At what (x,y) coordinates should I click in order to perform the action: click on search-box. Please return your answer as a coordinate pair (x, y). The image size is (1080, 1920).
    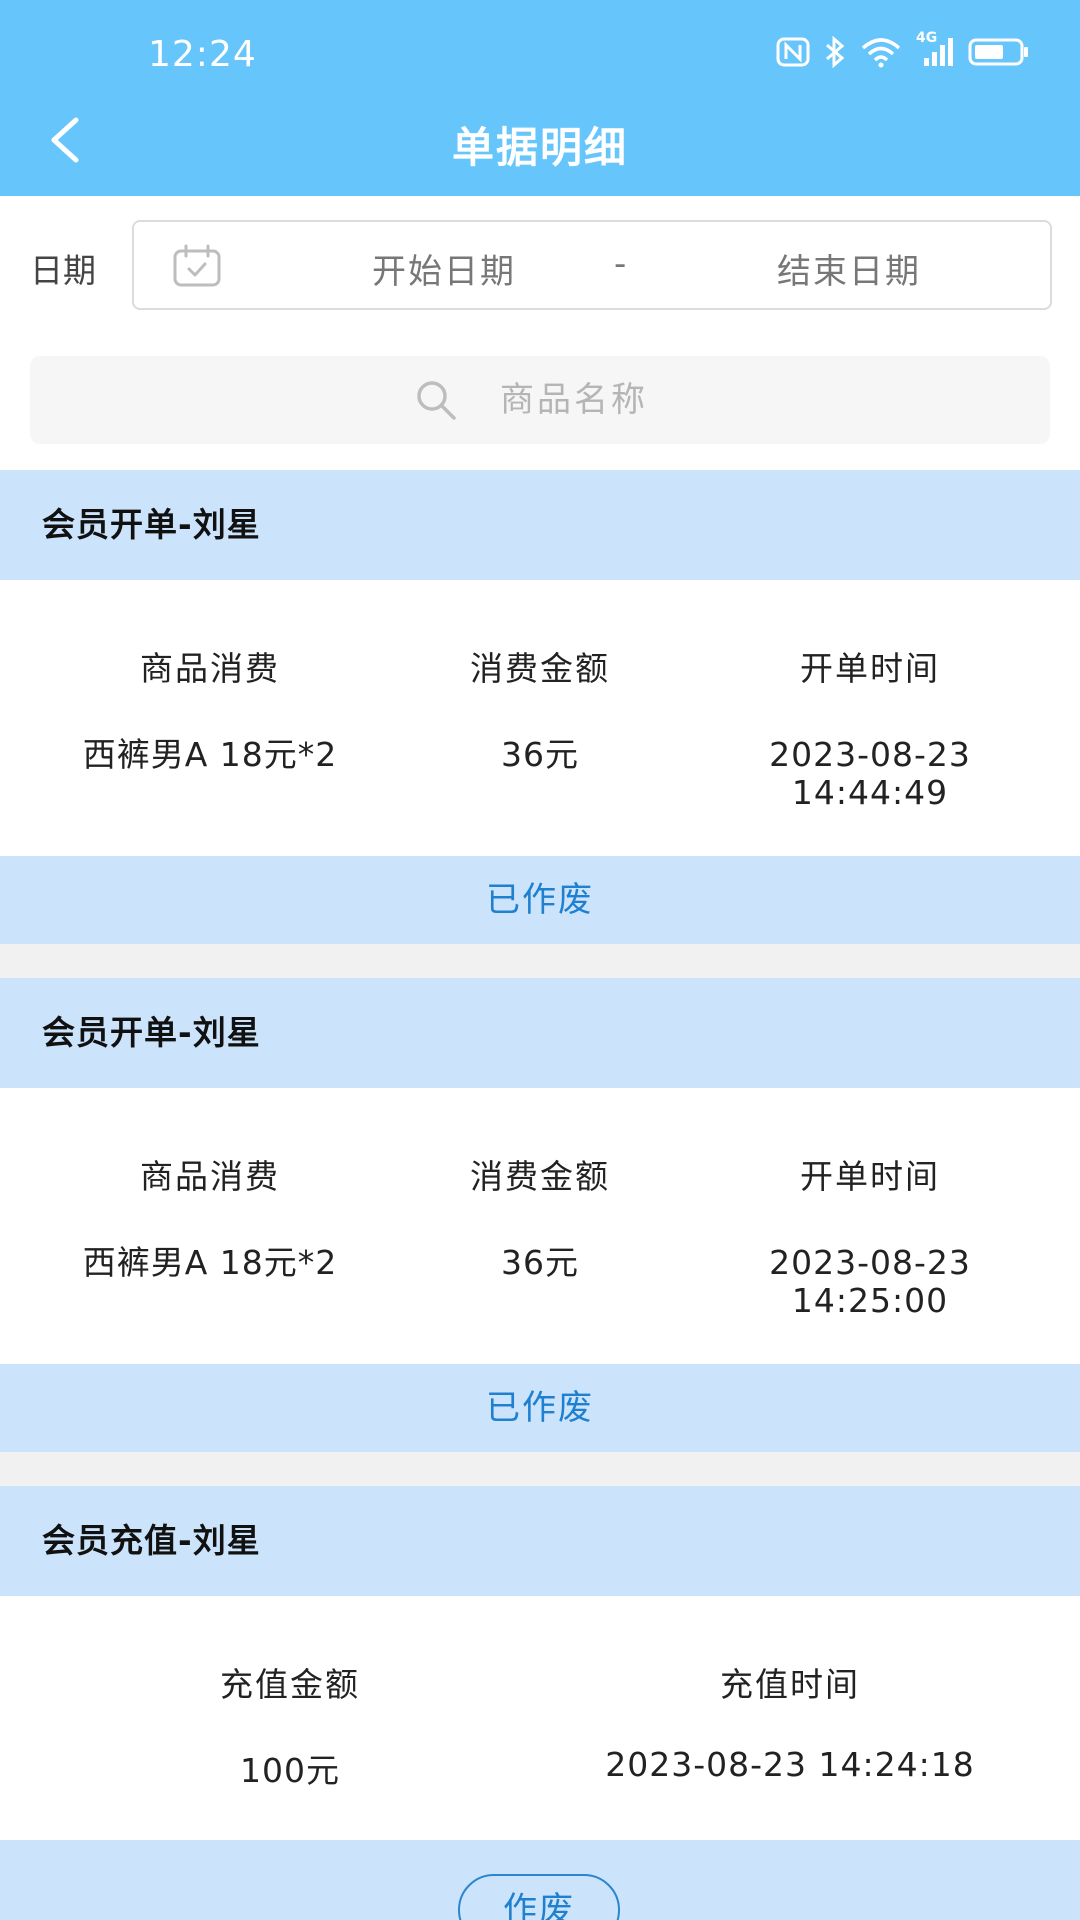
    Looking at the image, I should click on (540, 400).